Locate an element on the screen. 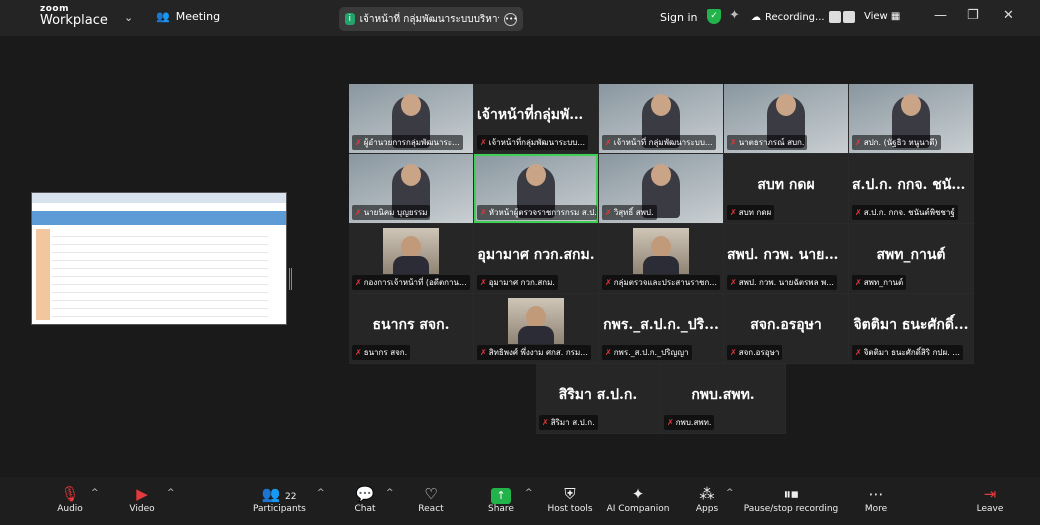 The image size is (1040, 525). participant-name-tag: ✗ สพท_กานต์ is located at coordinates (879, 282).